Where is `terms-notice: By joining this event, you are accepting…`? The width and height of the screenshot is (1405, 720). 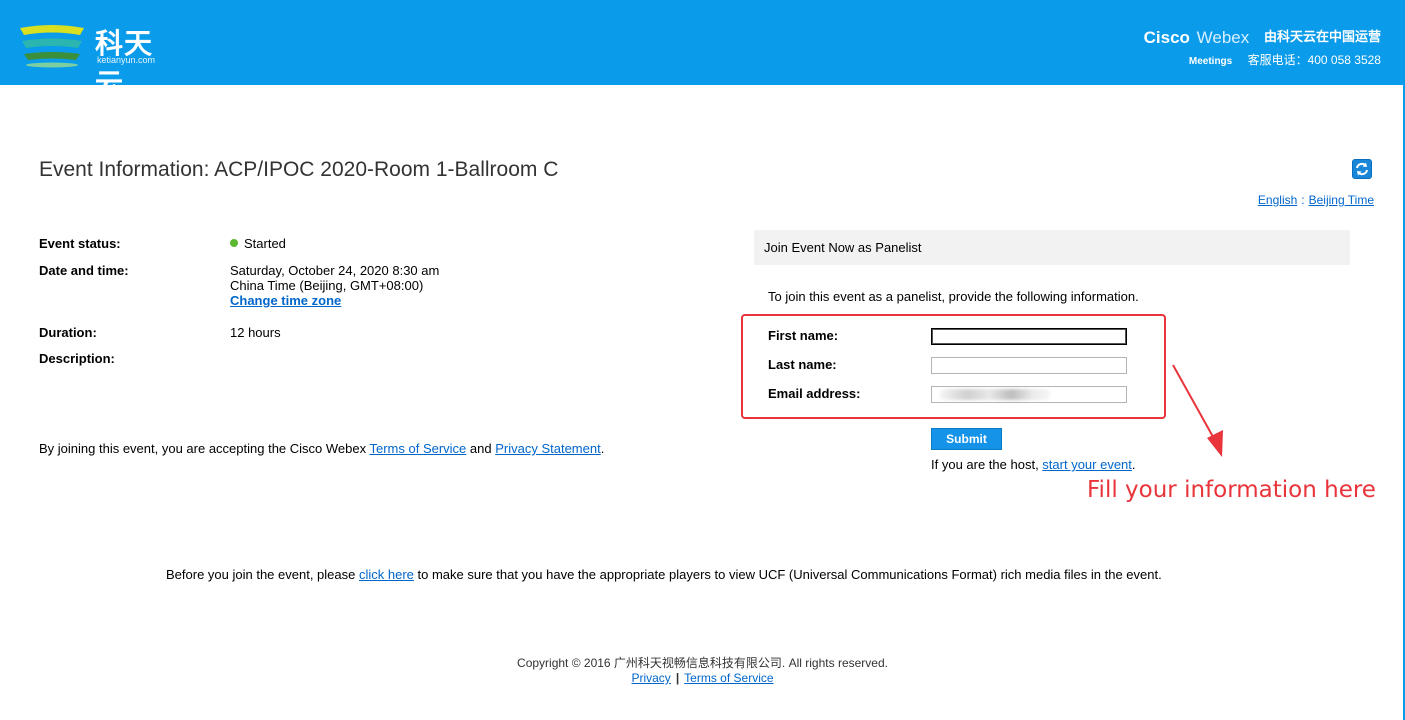 terms-notice: By joining this event, you are accepting… is located at coordinates (329, 449).